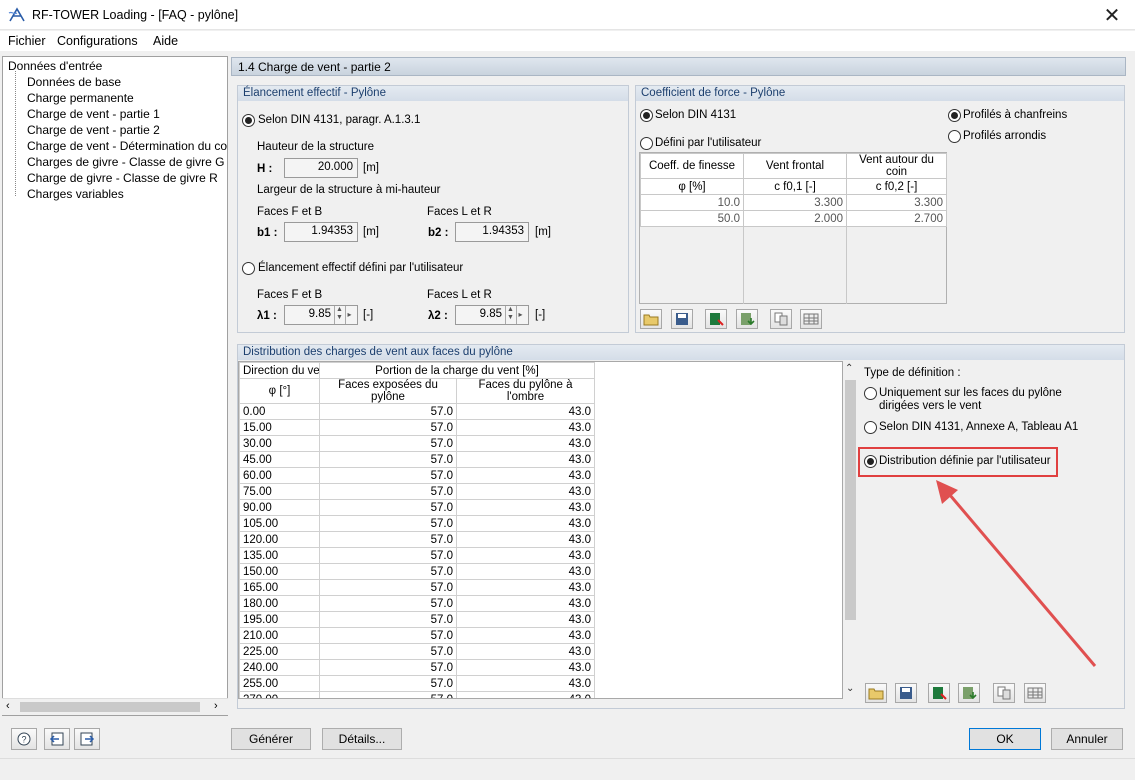 The image size is (1135, 780). I want to click on lambda2-spin-icon: ▲ ▼, so click(510, 315).